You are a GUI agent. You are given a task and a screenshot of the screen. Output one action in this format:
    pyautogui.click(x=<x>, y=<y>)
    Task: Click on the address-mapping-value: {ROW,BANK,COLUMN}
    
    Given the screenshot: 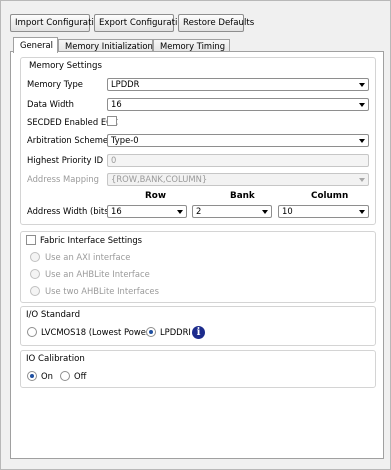 What is the action you would take?
    pyautogui.click(x=159, y=179)
    